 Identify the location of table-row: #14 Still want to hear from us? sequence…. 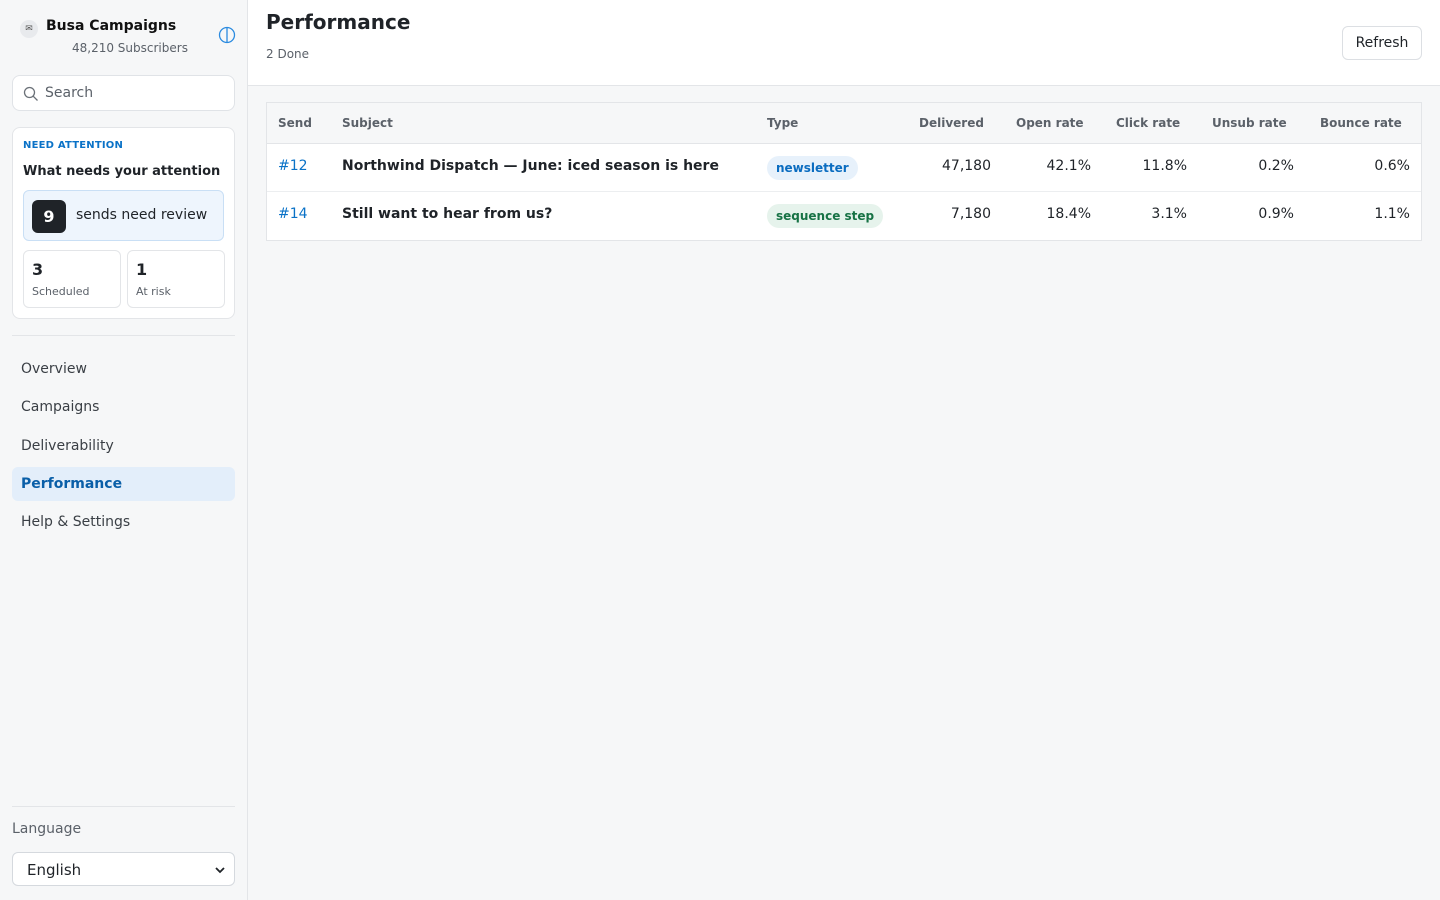
(844, 216).